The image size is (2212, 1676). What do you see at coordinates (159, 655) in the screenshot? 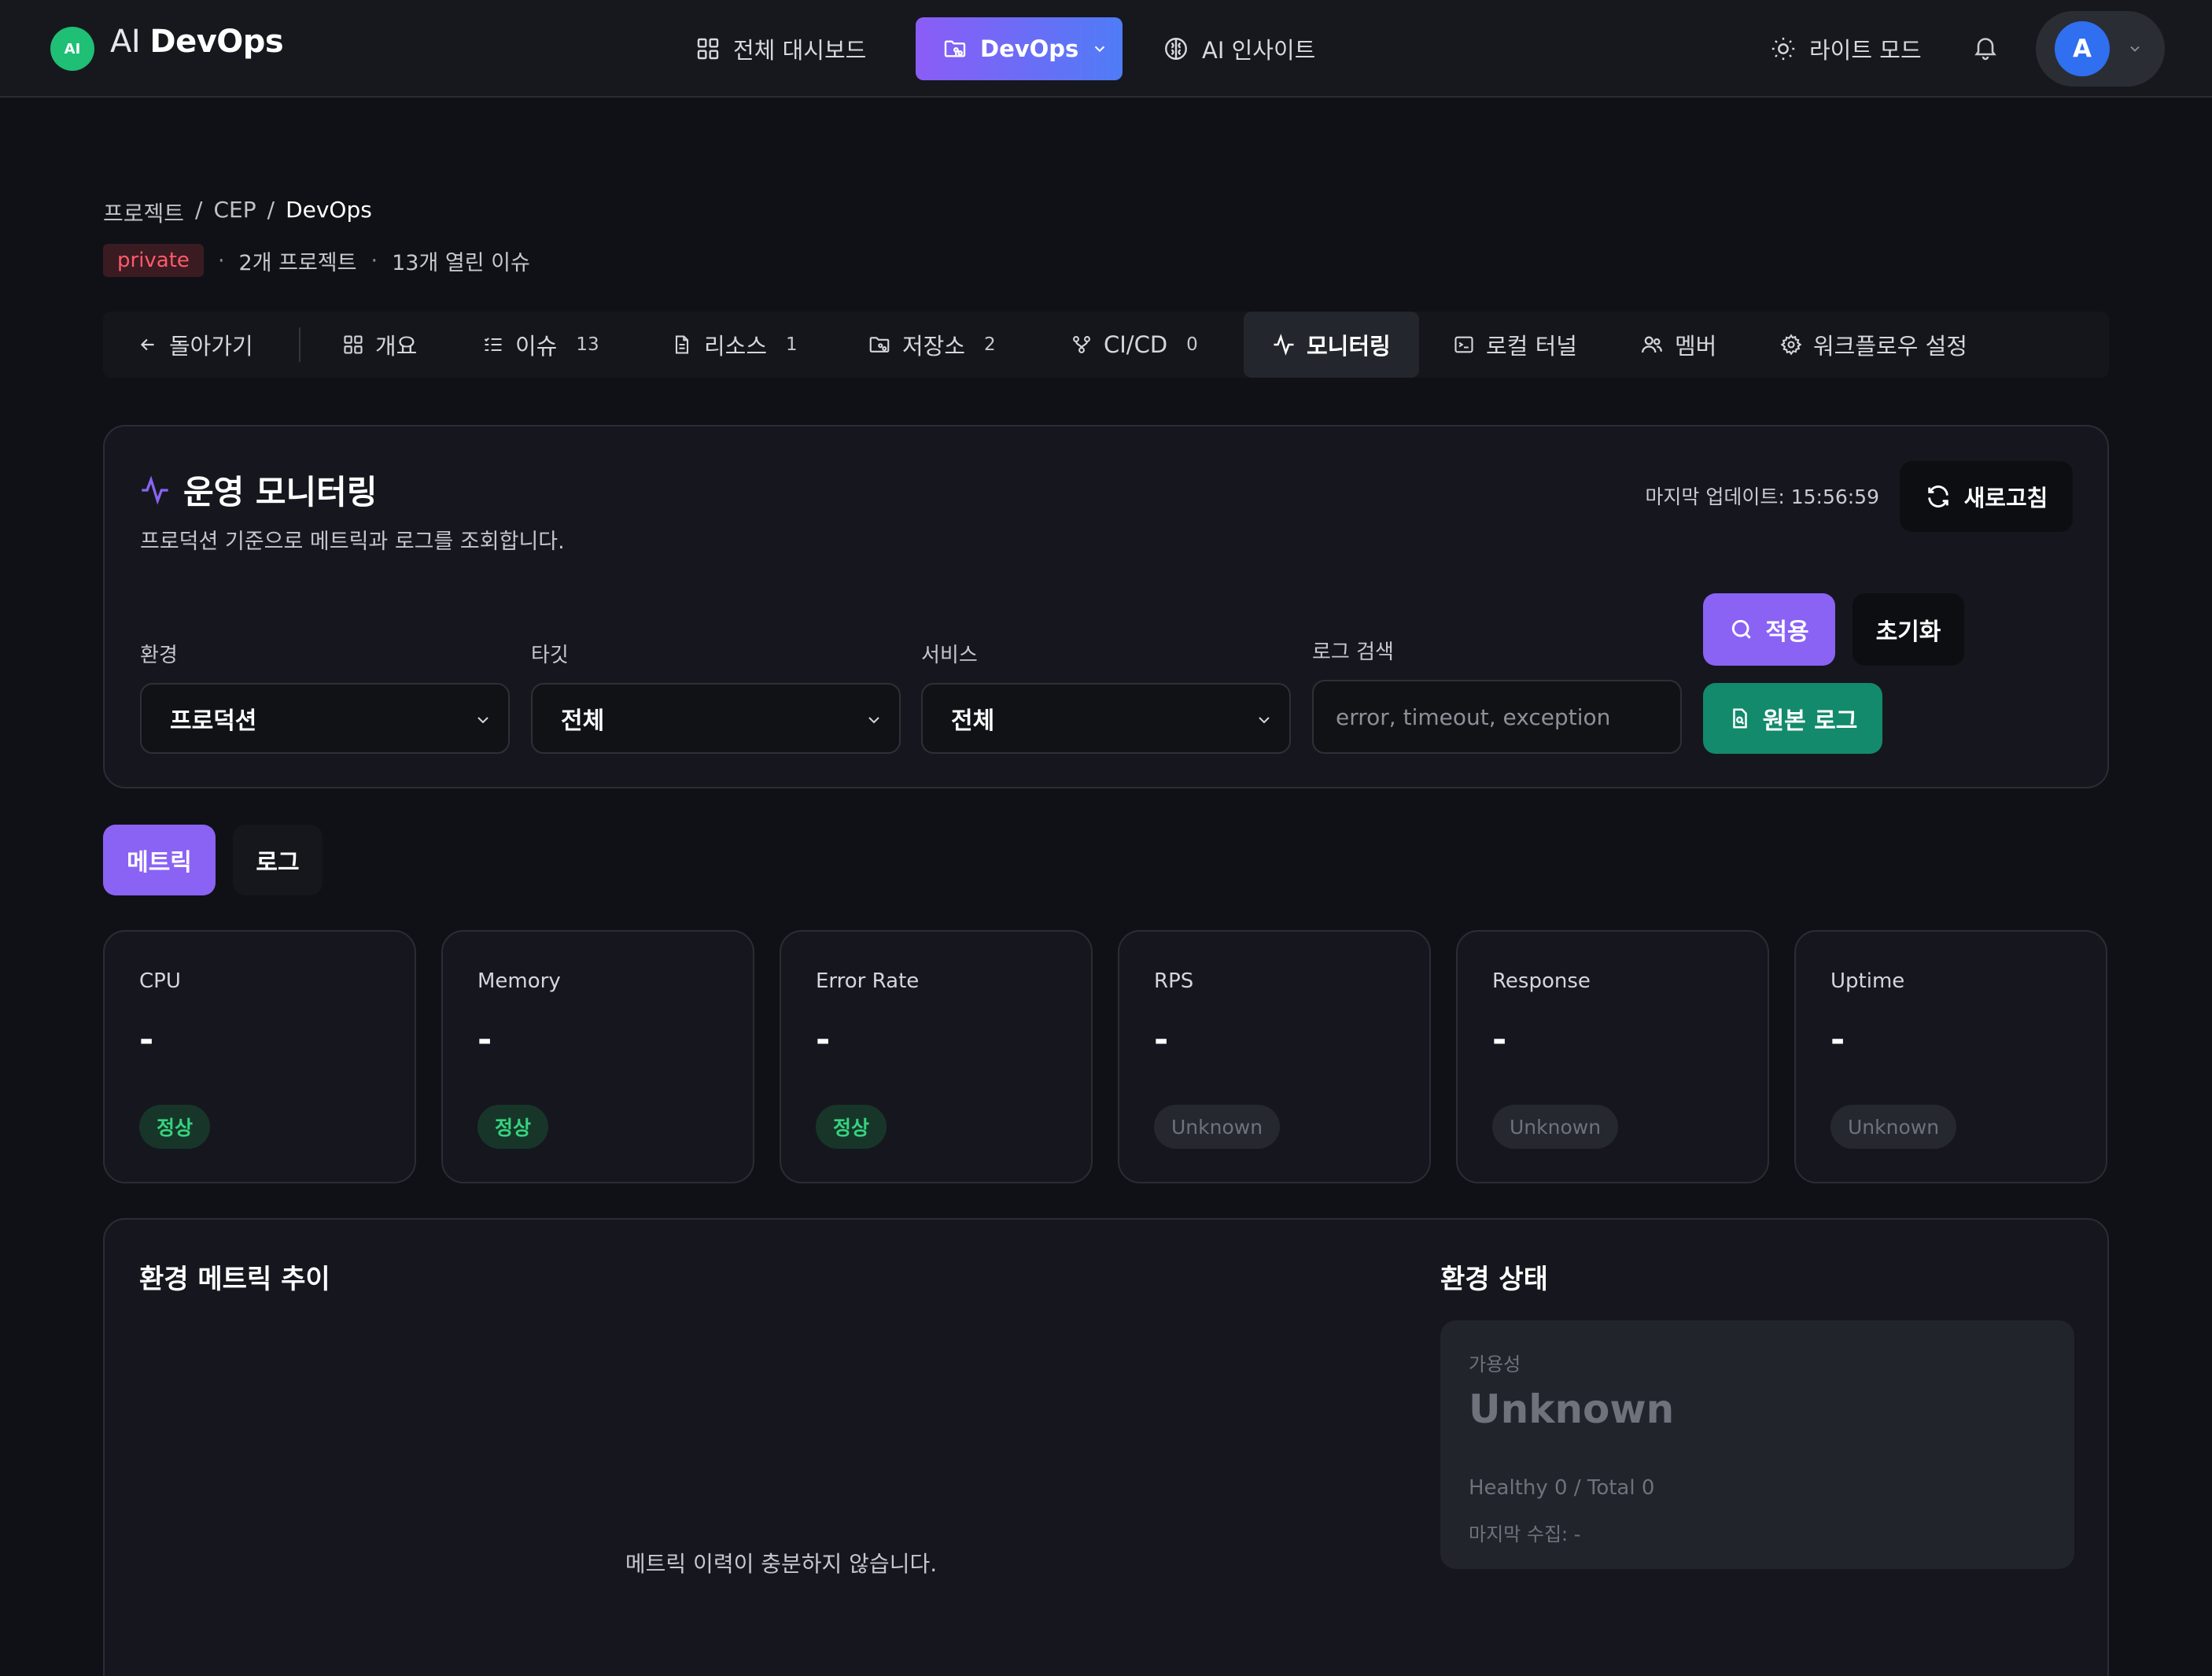
I see `env-filter-label: 환경` at bounding box center [159, 655].